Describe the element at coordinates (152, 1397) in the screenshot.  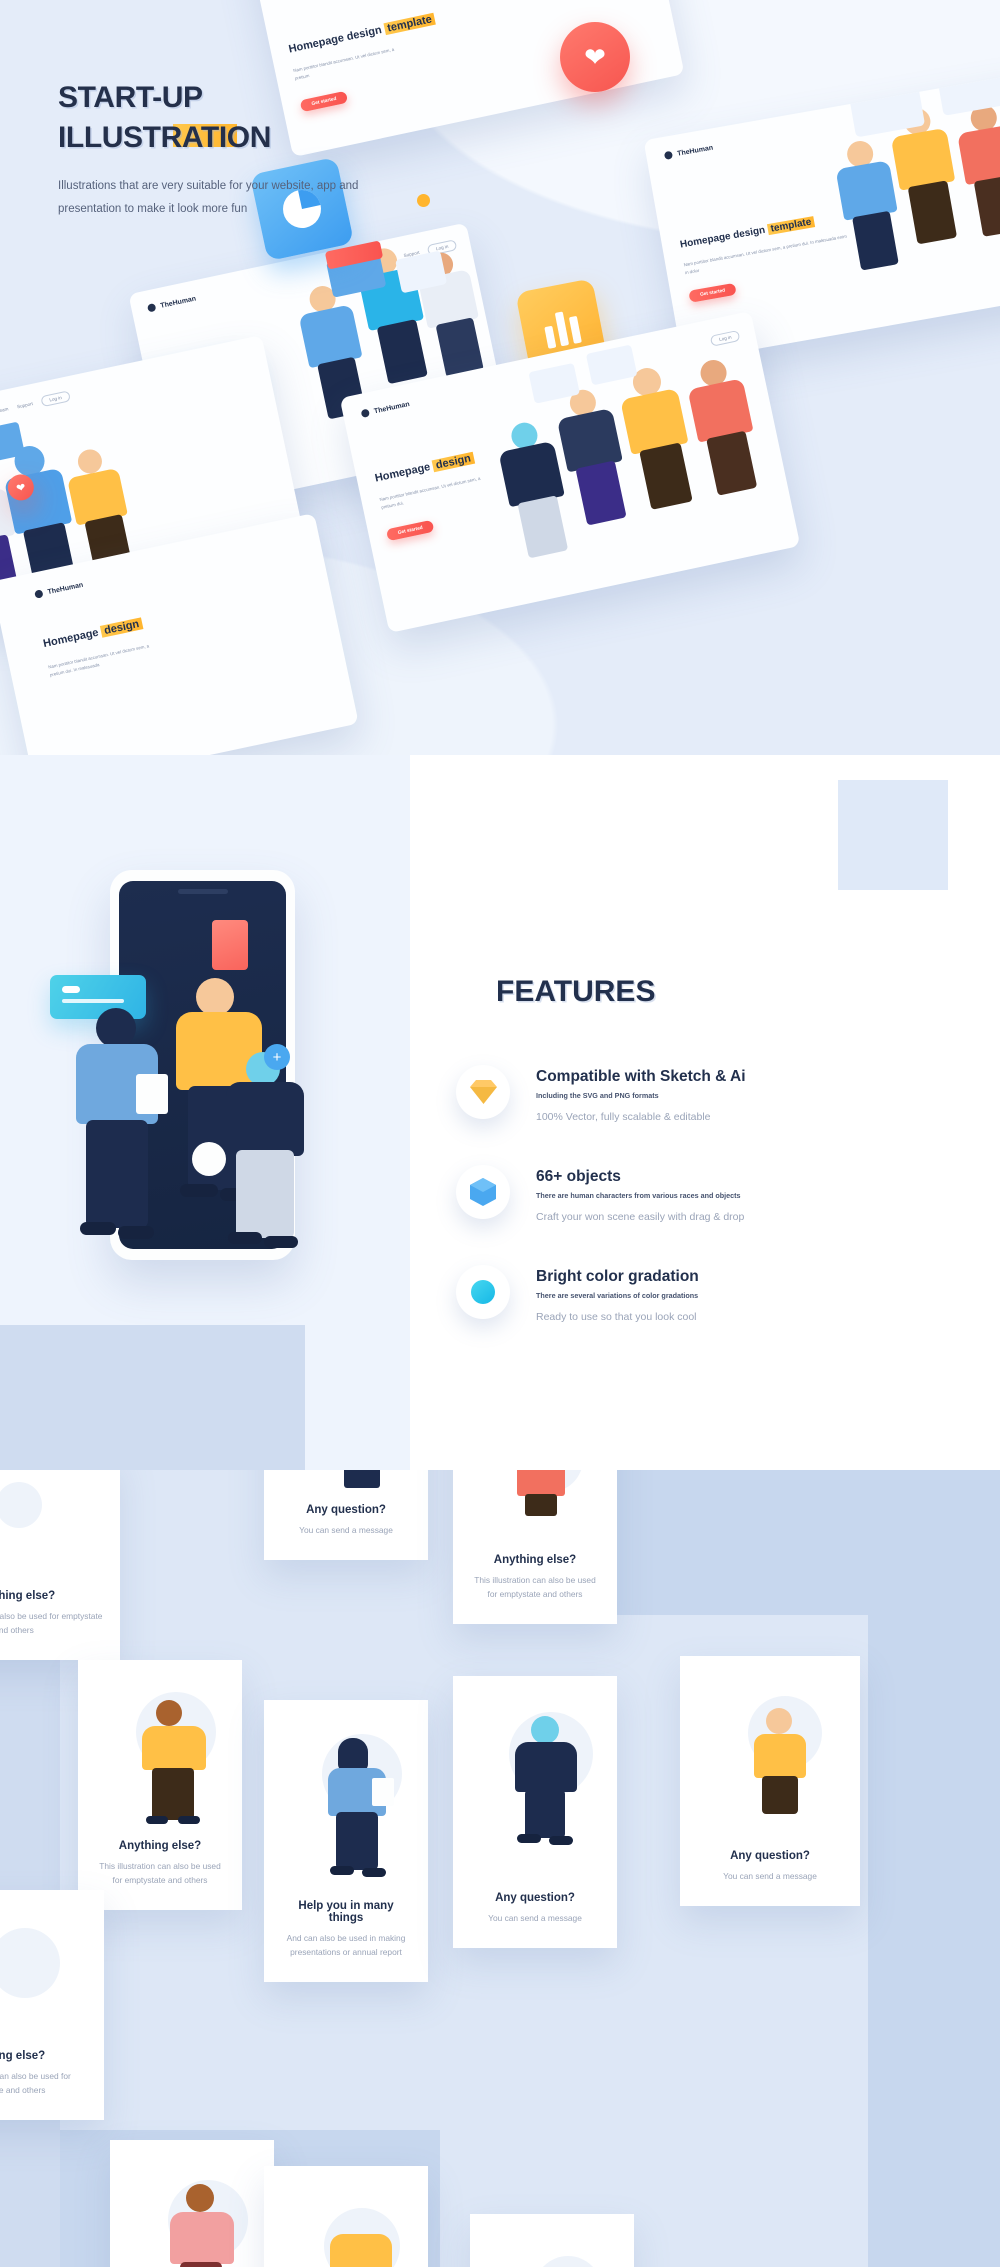
I see `decor-square-bottom-left` at that location.